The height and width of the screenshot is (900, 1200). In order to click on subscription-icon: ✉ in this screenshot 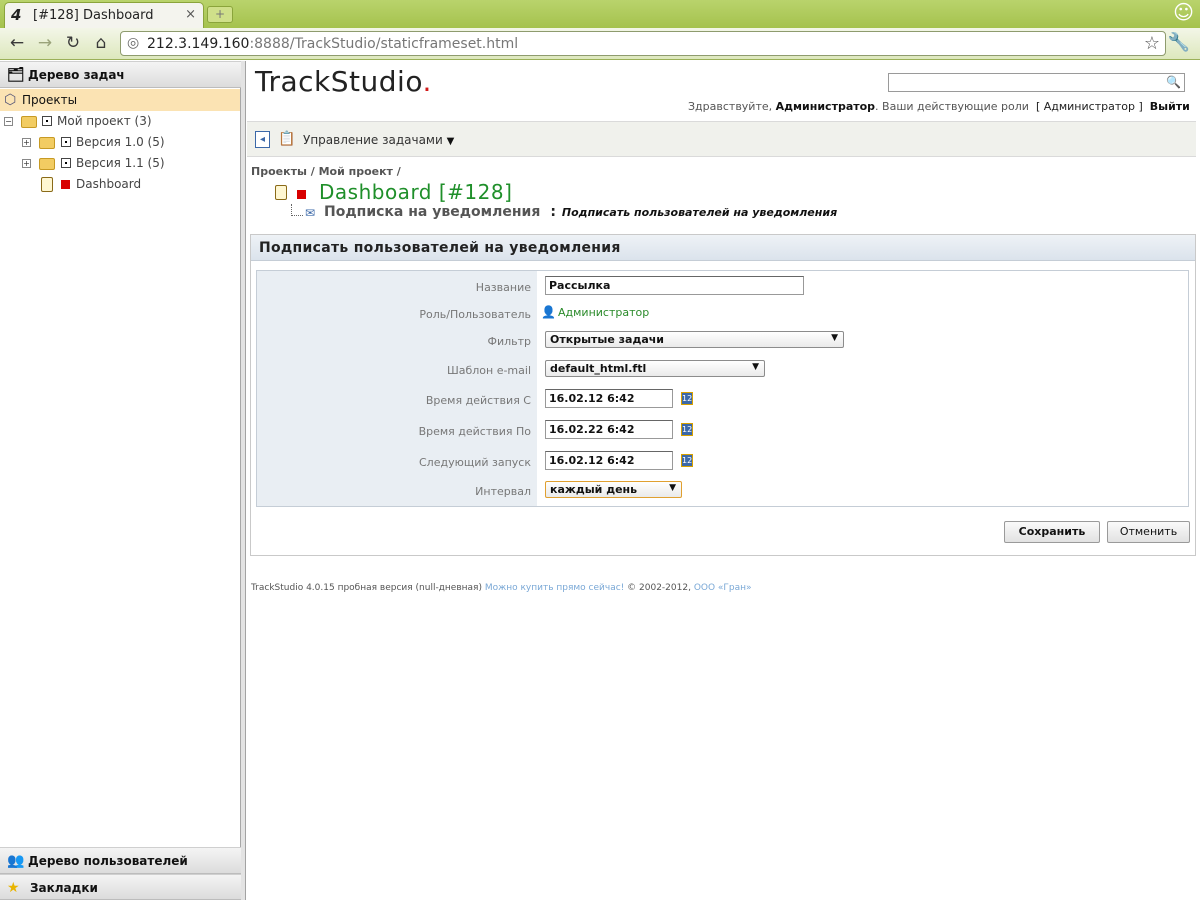, I will do `click(310, 213)`.